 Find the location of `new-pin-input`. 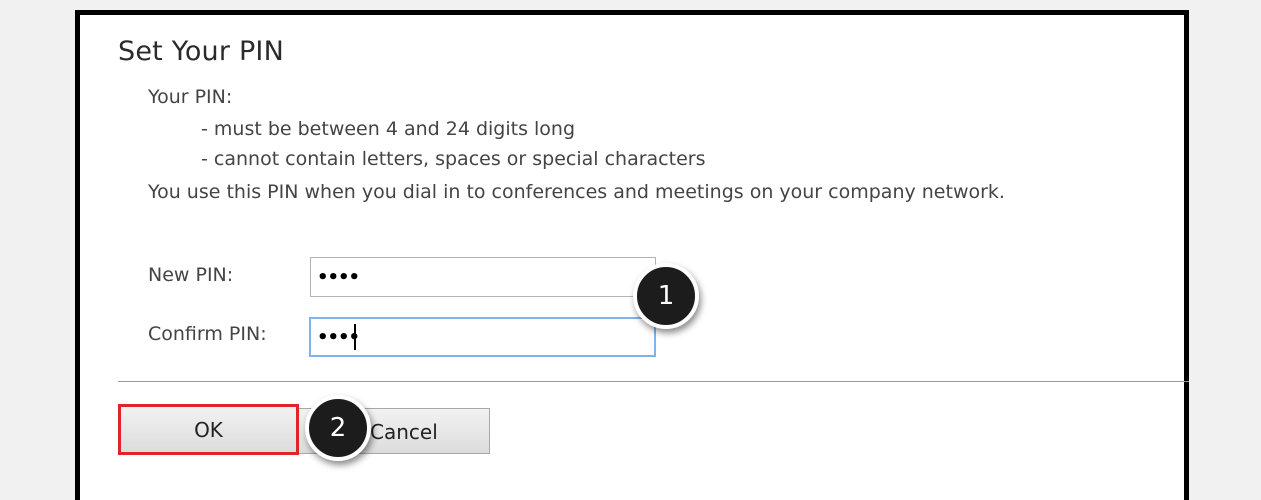

new-pin-input is located at coordinates (483, 277).